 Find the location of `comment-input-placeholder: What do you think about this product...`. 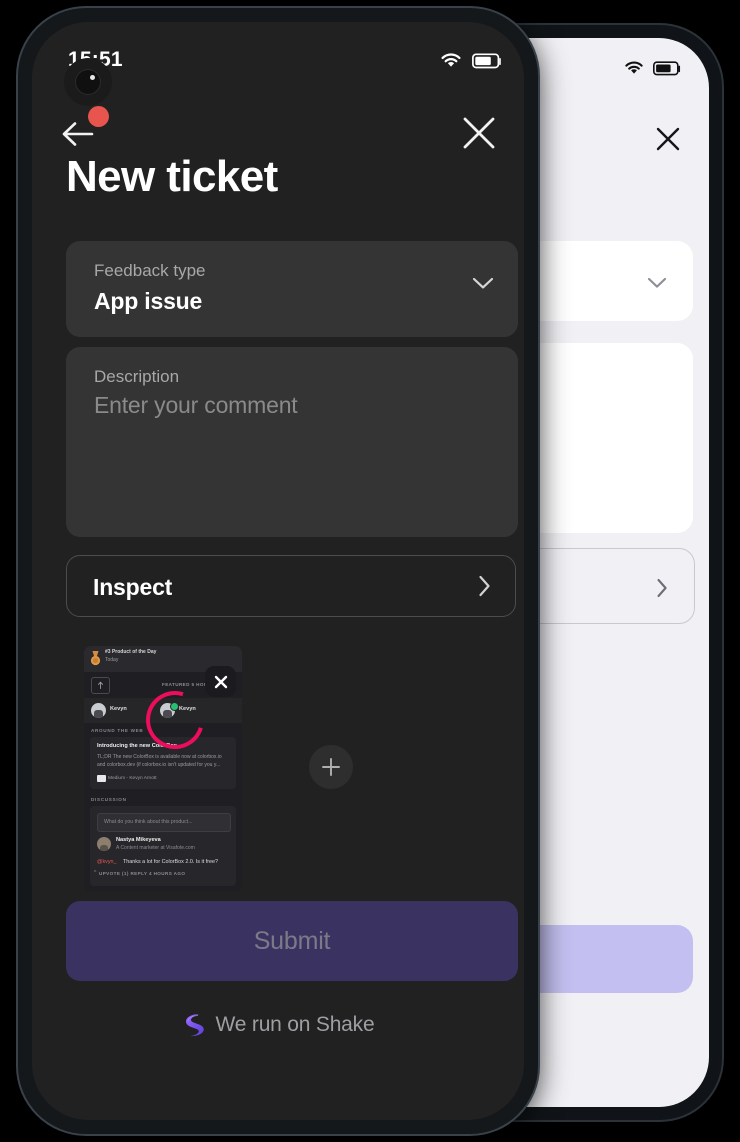

comment-input-placeholder: What do you think about this product... is located at coordinates (148, 822).